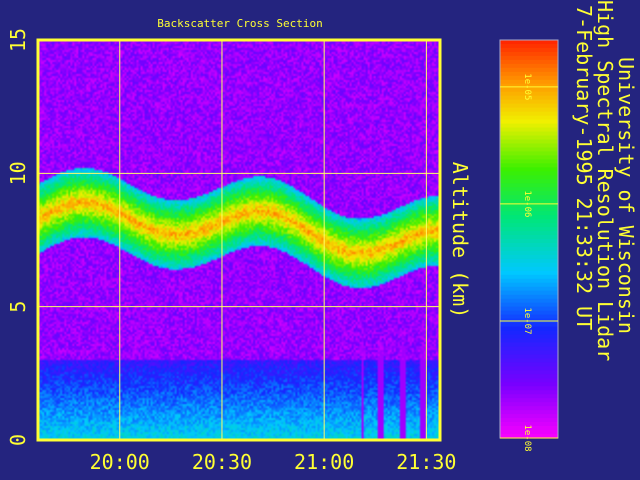  Describe the element at coordinates (18, 173) in the screenshot. I see `y-tick-label: 10` at that location.